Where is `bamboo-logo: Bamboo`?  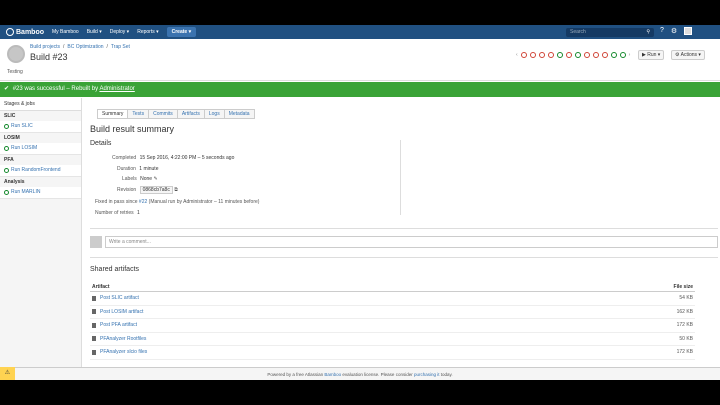
bamboo-logo: Bamboo is located at coordinates (25, 32).